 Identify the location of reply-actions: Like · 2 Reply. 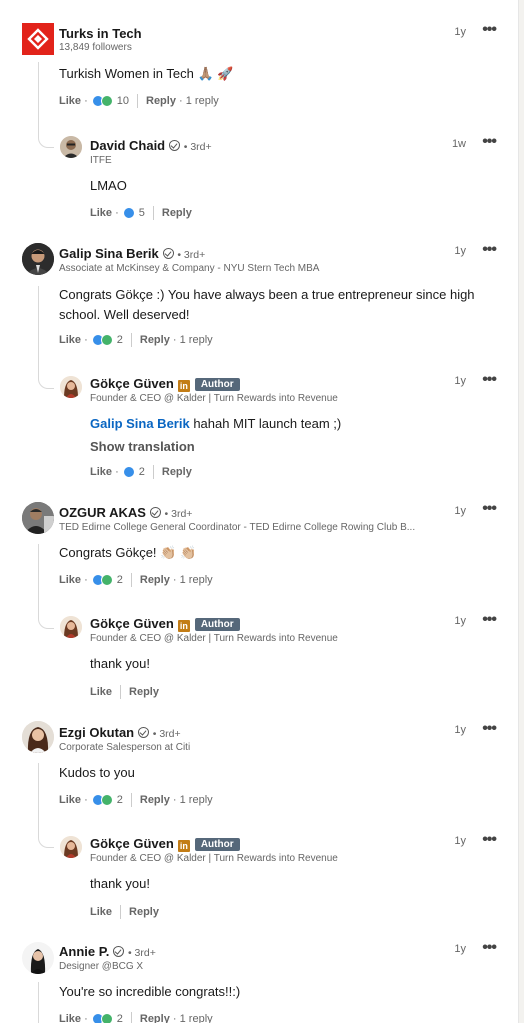
(141, 472).